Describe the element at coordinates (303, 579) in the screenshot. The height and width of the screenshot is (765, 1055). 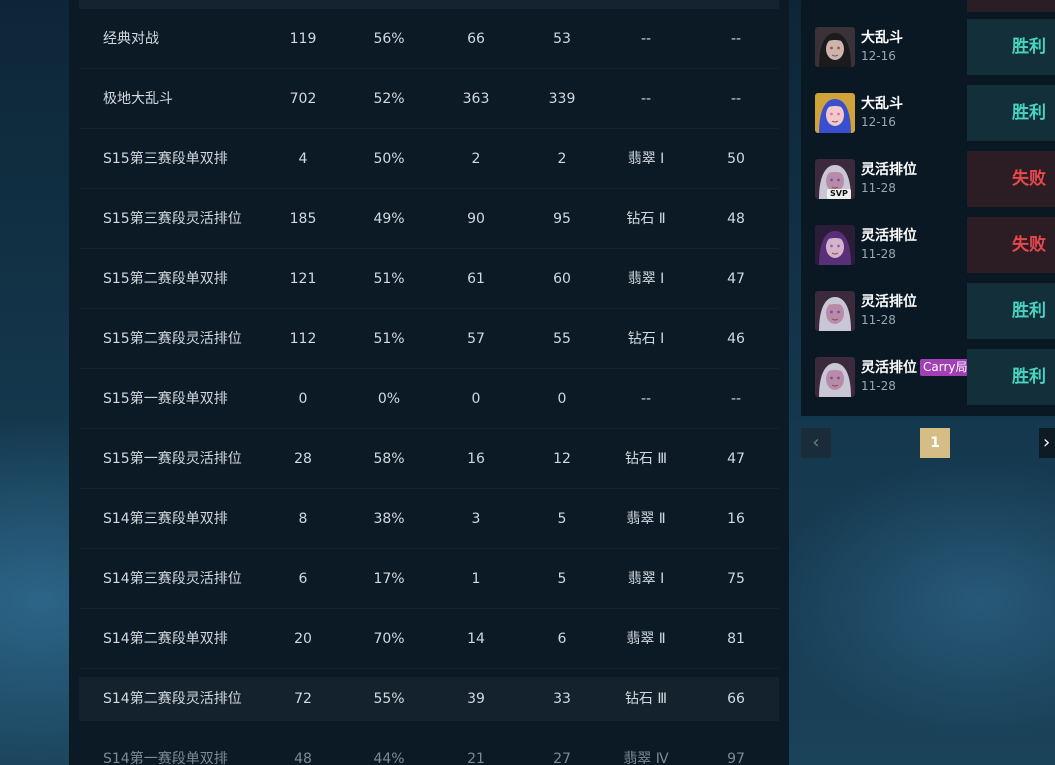
I see `total-games-cell: 6` at that location.